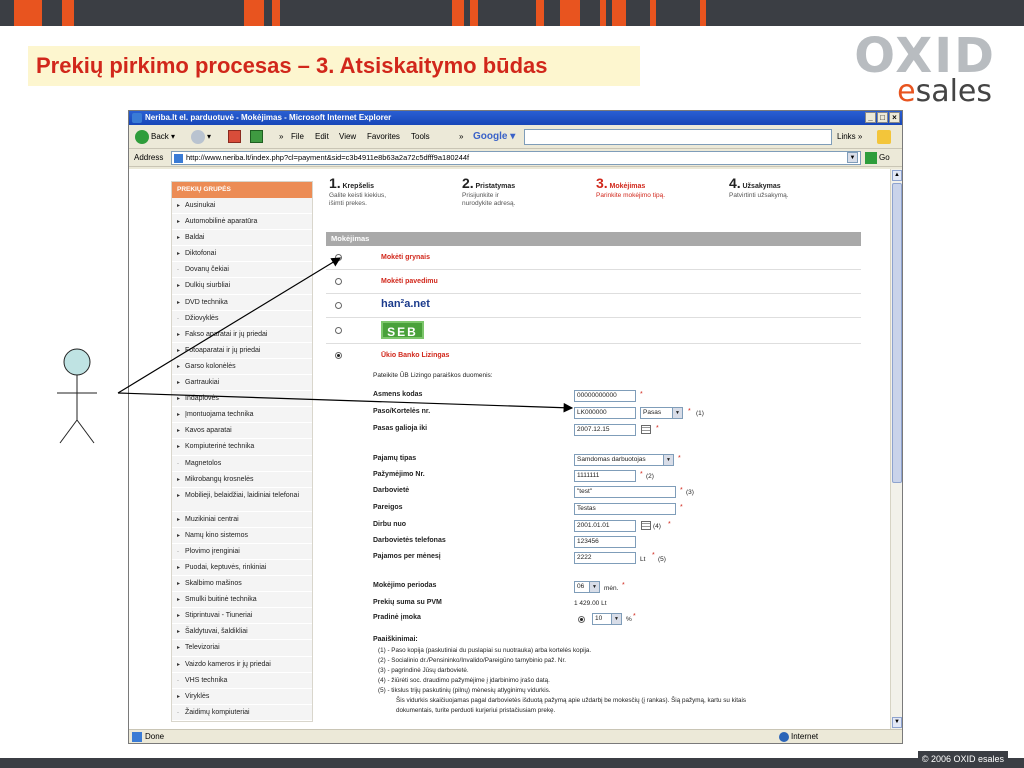 This screenshot has height=768, width=1024. I want to click on minimize-button: _, so click(870, 117).